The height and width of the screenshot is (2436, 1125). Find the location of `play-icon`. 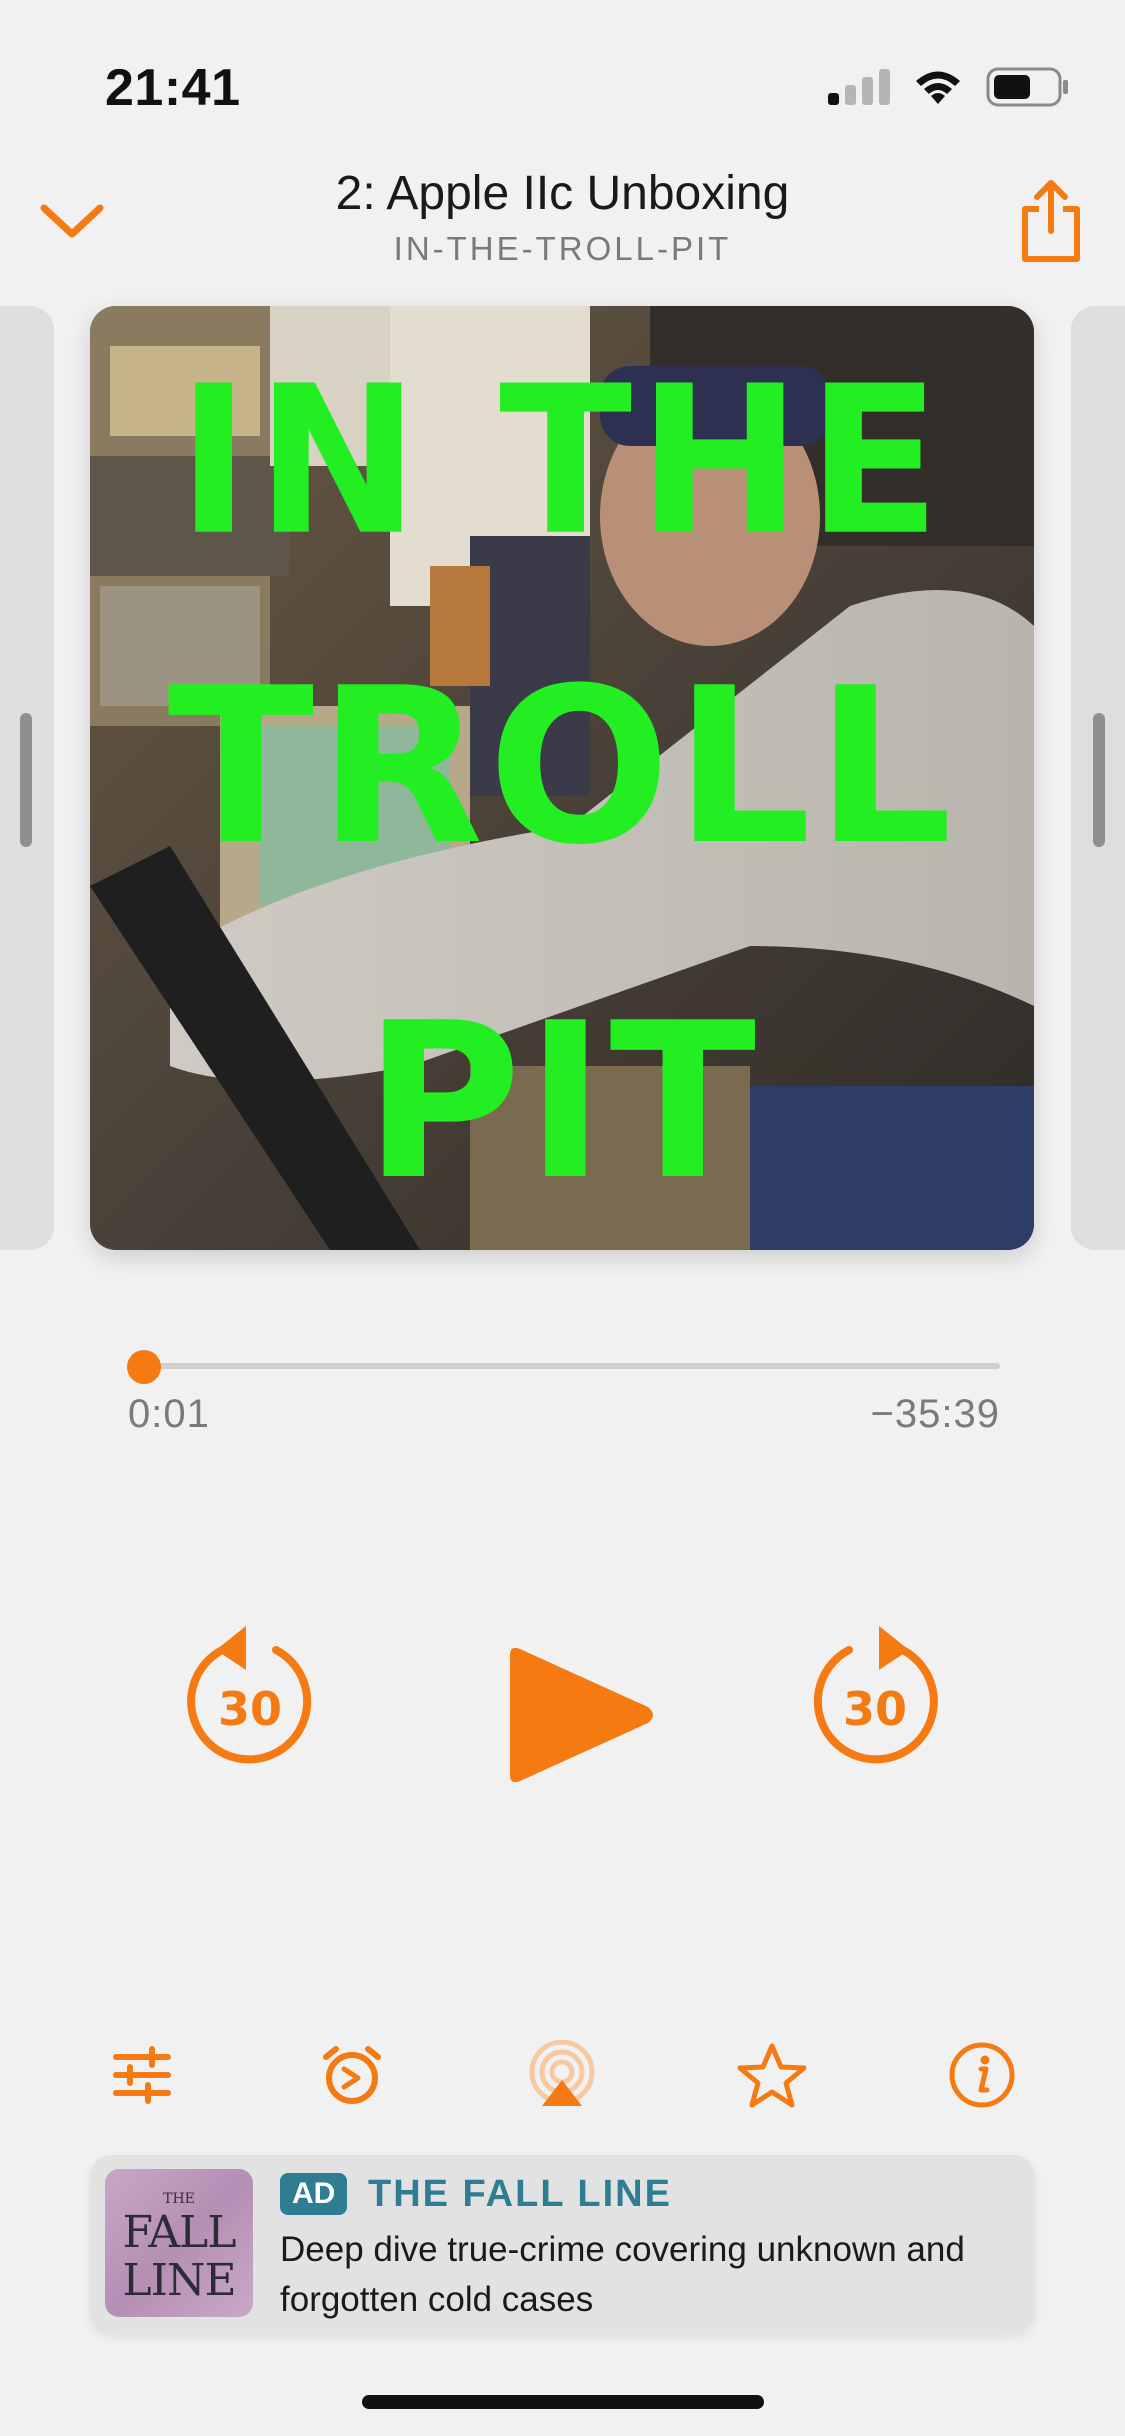

play-icon is located at coordinates (581, 1715).